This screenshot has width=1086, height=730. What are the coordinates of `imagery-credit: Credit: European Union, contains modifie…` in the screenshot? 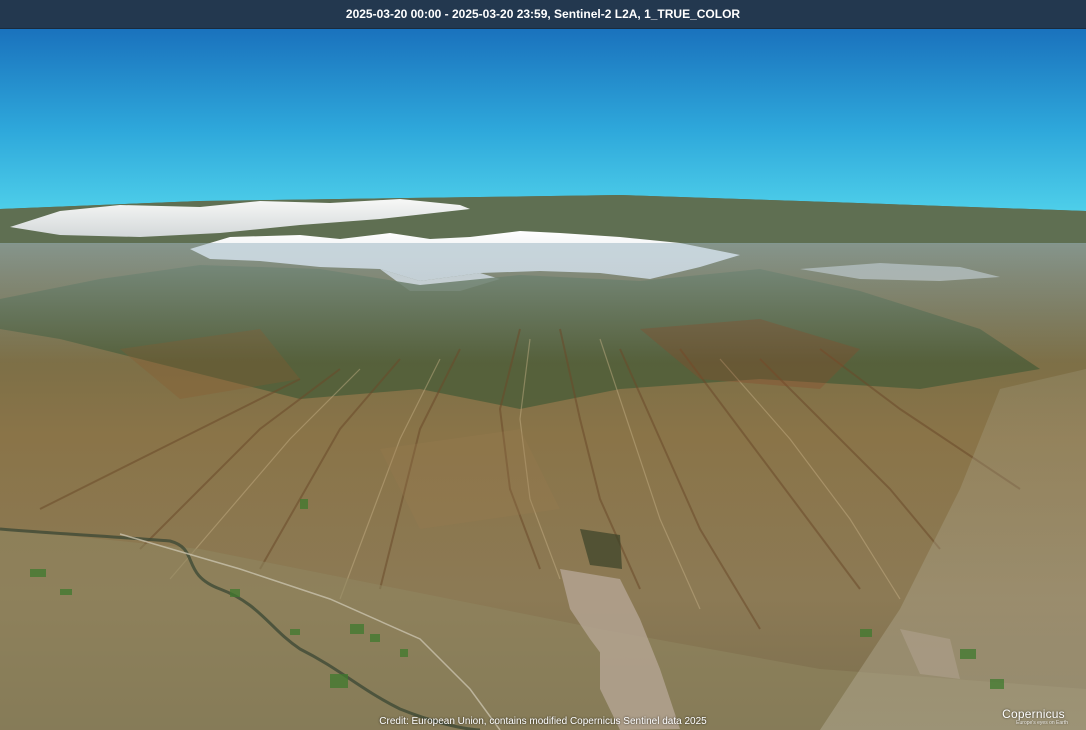 It's located at (543, 721).